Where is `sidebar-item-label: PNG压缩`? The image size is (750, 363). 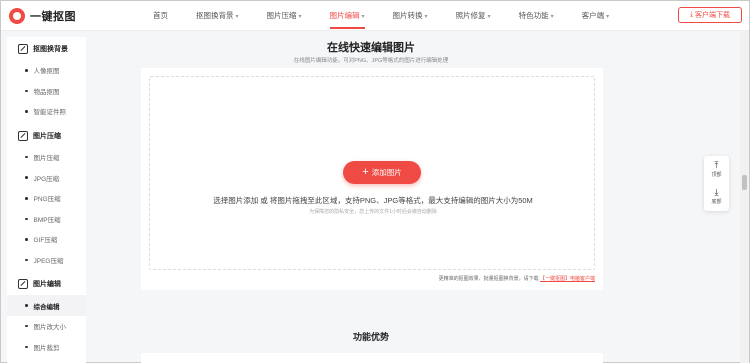 sidebar-item-label: PNG压缩 is located at coordinates (47, 200).